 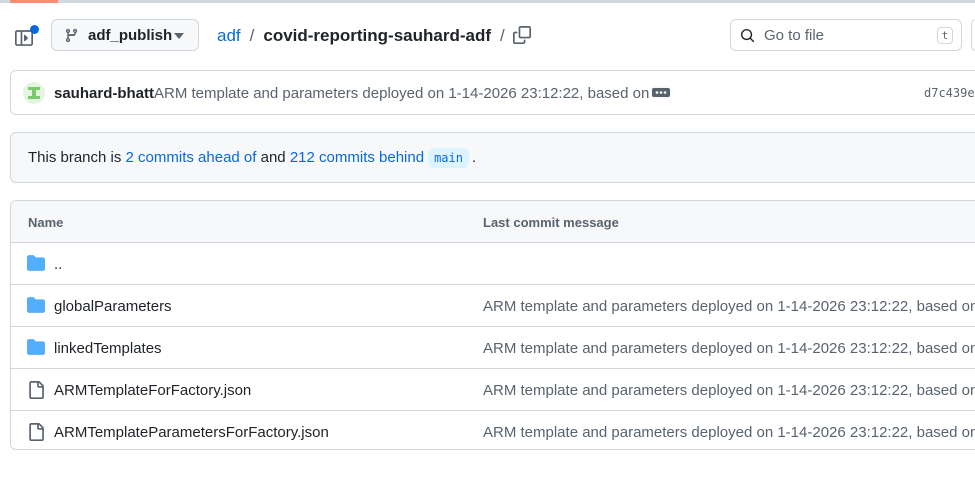 What do you see at coordinates (229, 36) in the screenshot?
I see `breadcrumb-root-link: adf` at bounding box center [229, 36].